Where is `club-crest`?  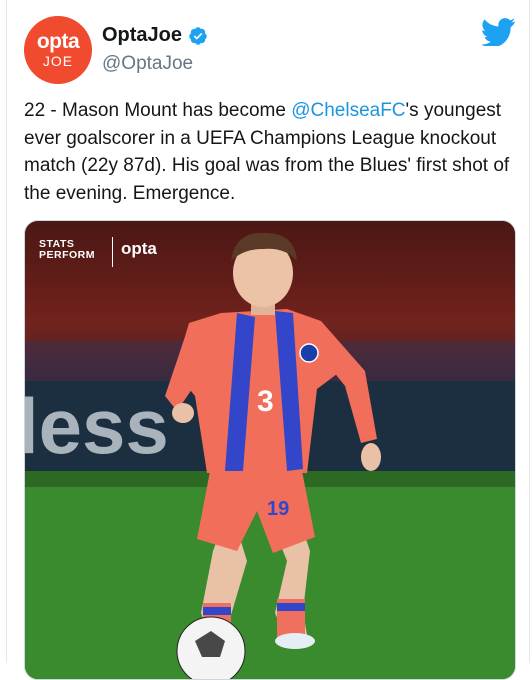
club-crest is located at coordinates (309, 353).